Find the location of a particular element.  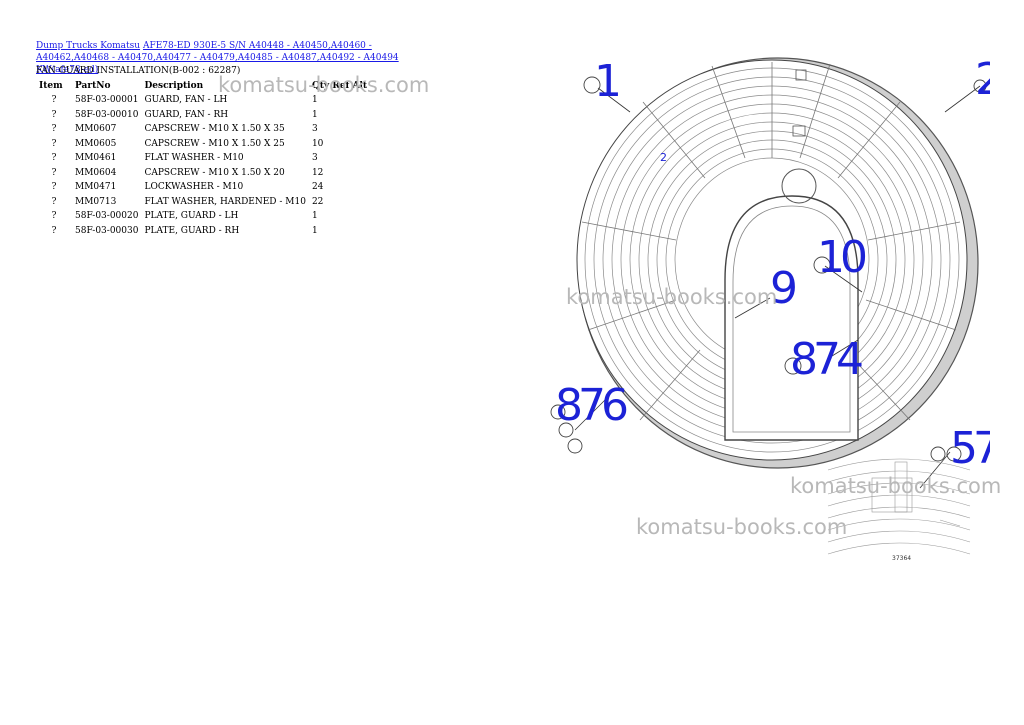

table-row: ? MM0461 FLAT WASHER - M10 3 is located at coordinates (203, 158).